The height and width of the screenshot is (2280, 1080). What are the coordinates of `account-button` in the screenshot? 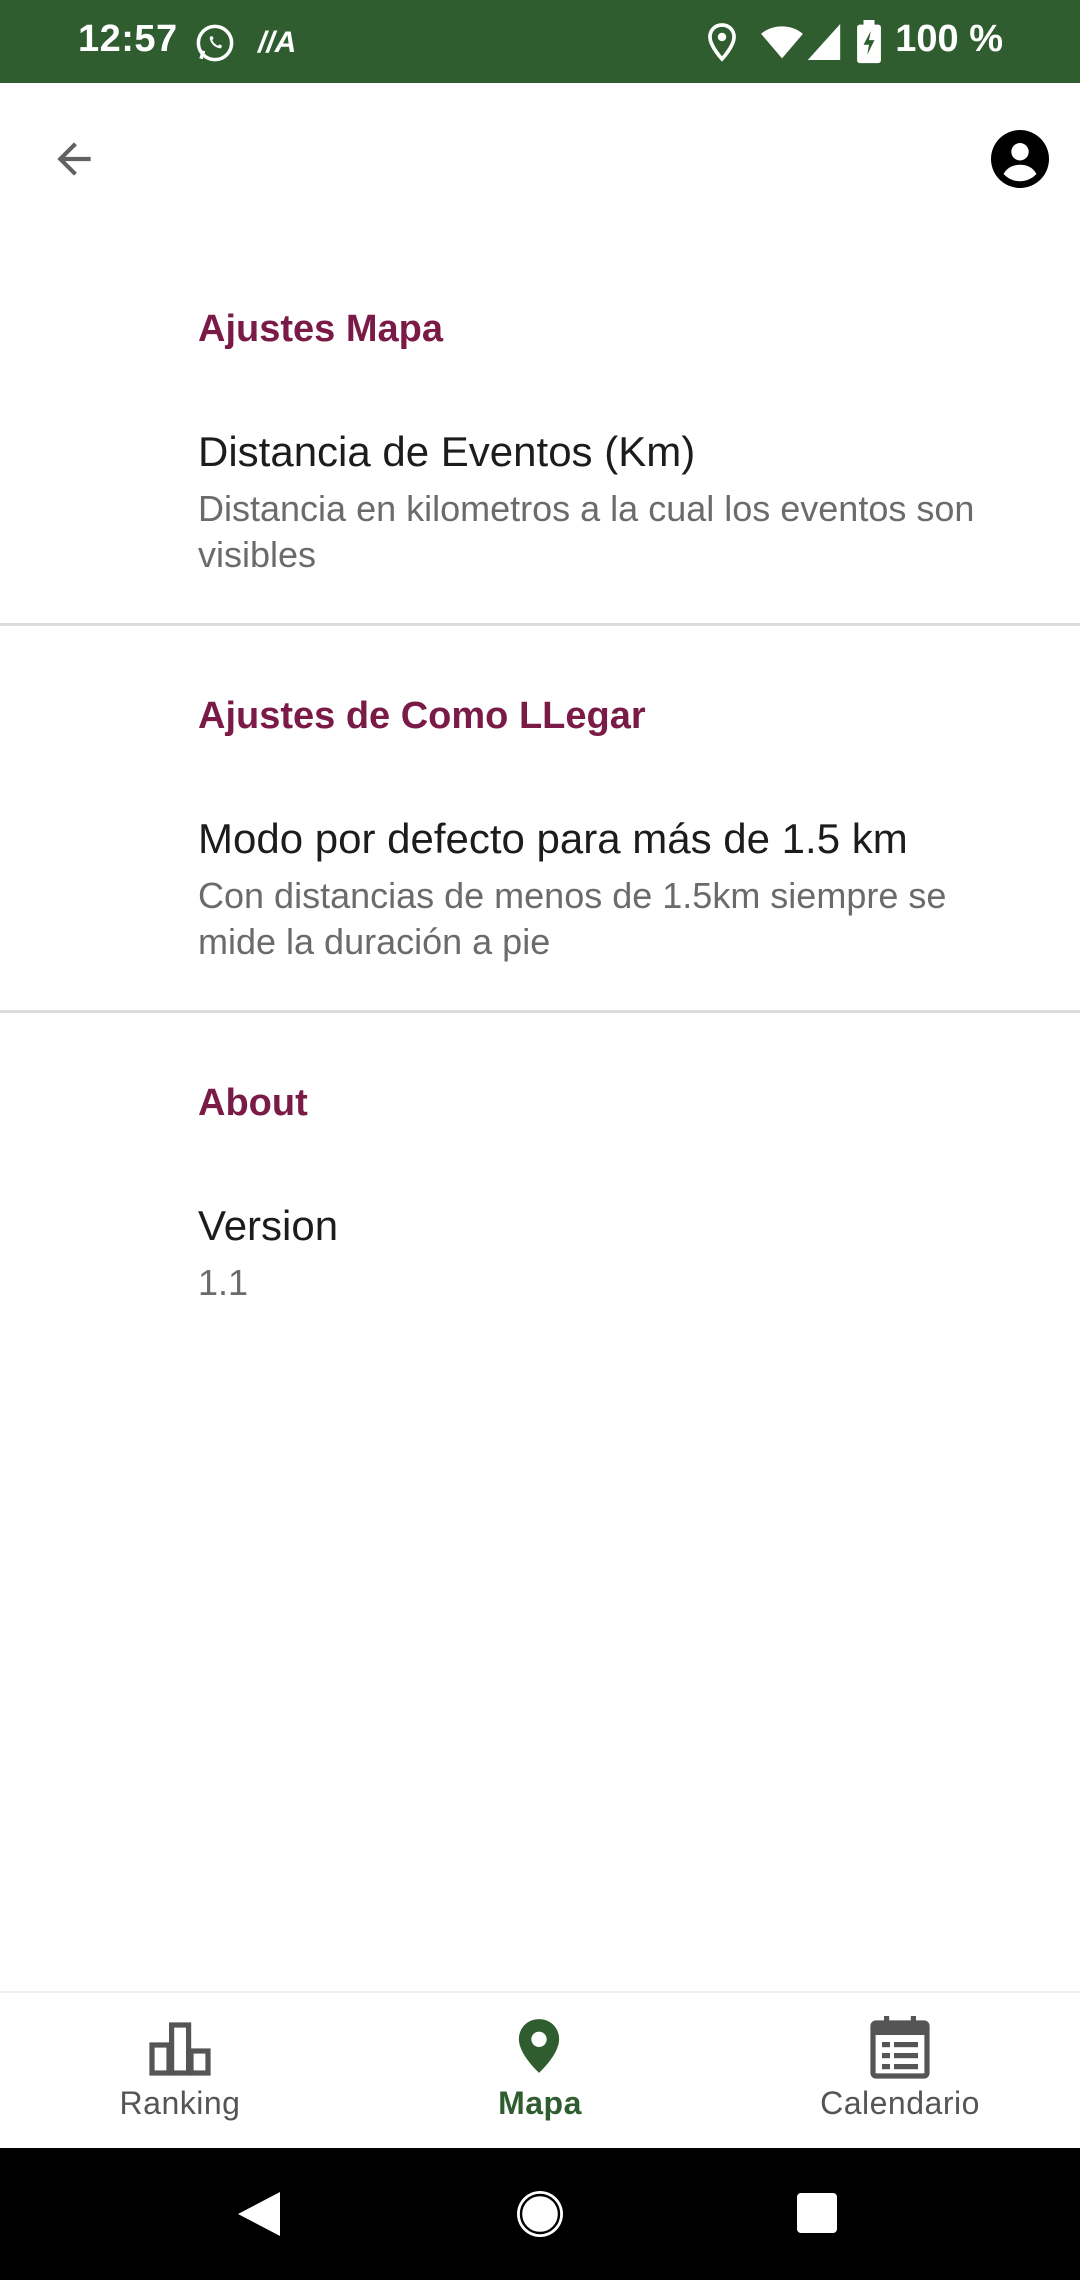 It's located at (1020, 159).